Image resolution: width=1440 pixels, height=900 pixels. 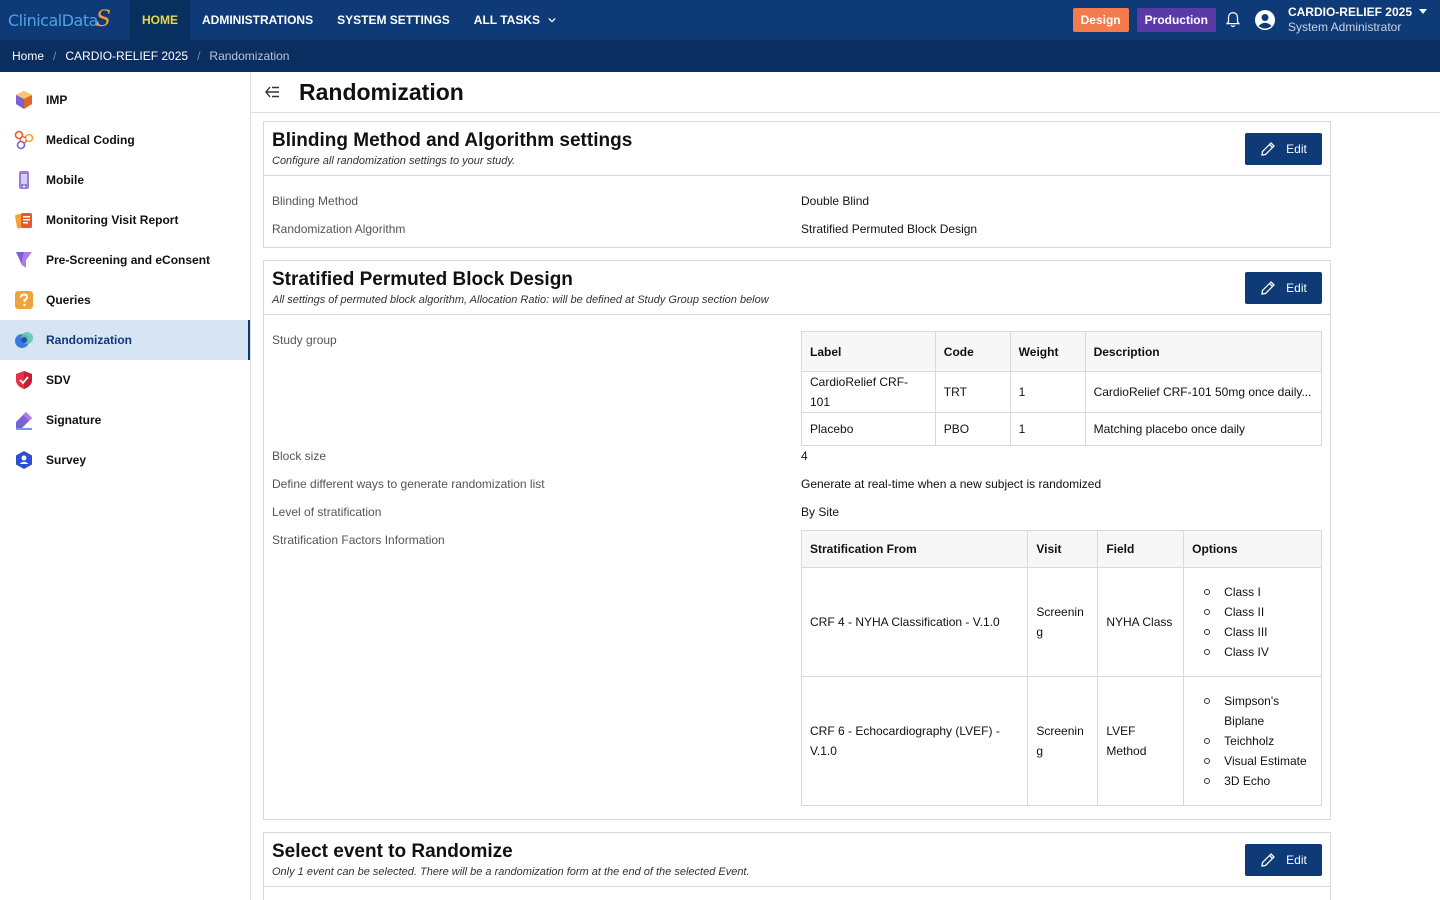 I want to click on table-header-row: Label Code Weight Description, so click(x=1062, y=351).